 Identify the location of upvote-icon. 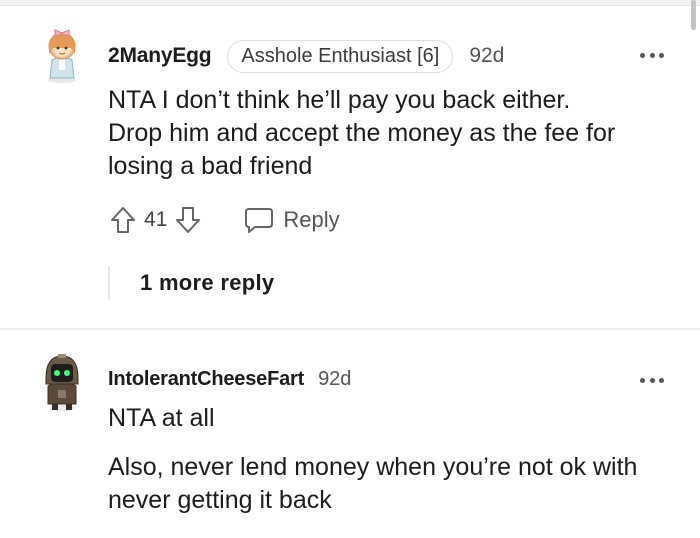
(123, 220).